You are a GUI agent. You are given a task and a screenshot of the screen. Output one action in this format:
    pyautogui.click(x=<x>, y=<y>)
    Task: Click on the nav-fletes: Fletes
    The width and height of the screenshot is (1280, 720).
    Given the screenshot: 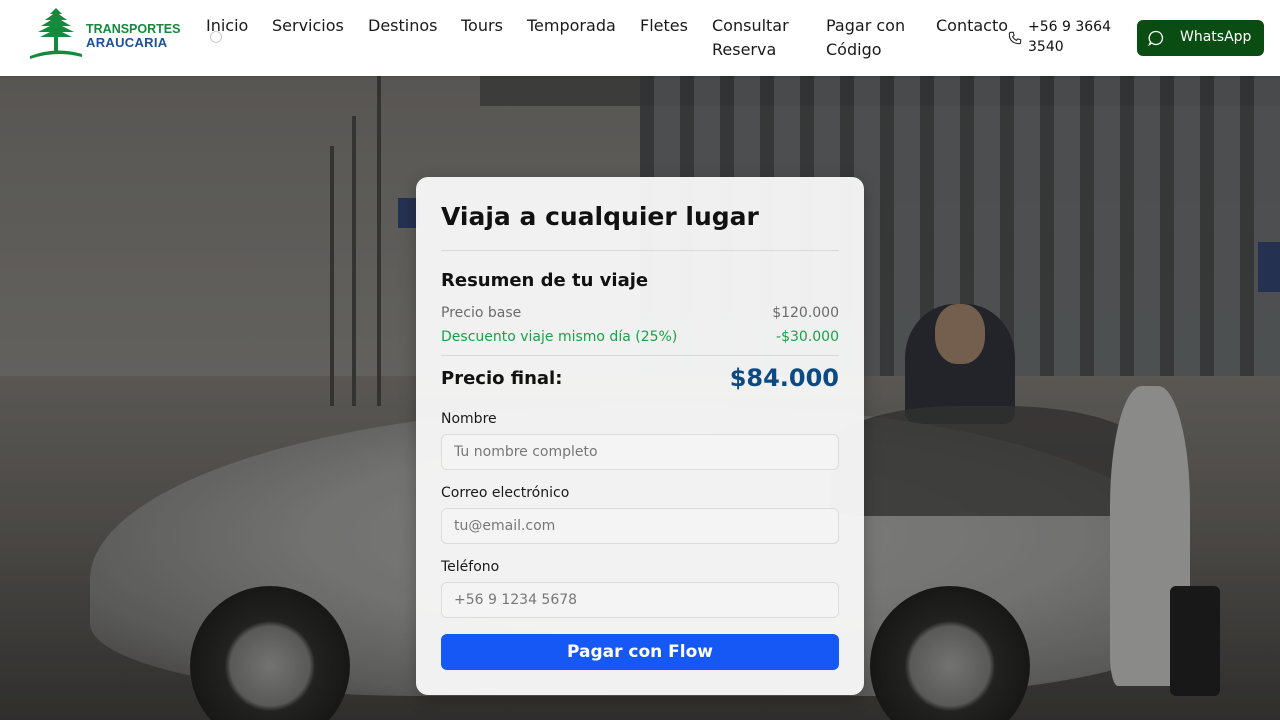 What is the action you would take?
    pyautogui.click(x=664, y=26)
    